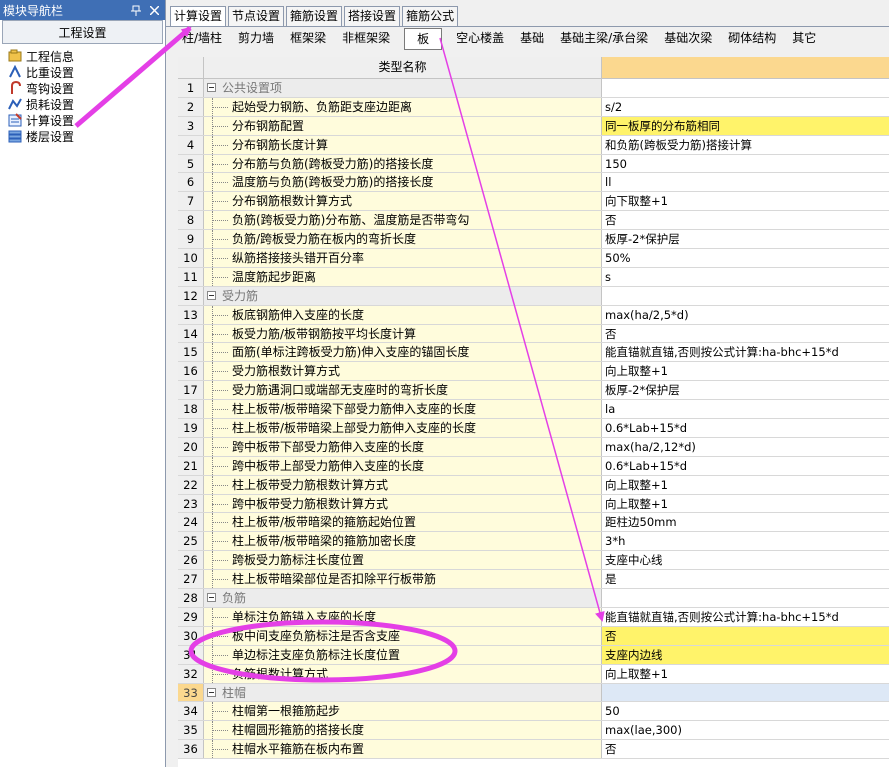 The image size is (889, 767). Describe the element at coordinates (82, 120) in the screenshot. I see `nav-item: 计算设置` at that location.